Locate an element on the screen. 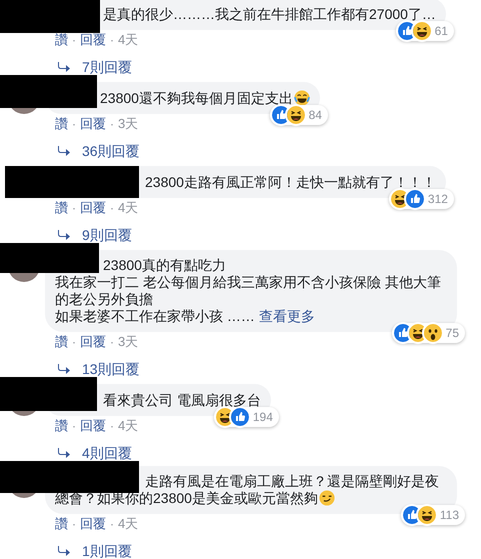 The width and height of the screenshot is (481, 559). reaction-count: 113 is located at coordinates (449, 515).